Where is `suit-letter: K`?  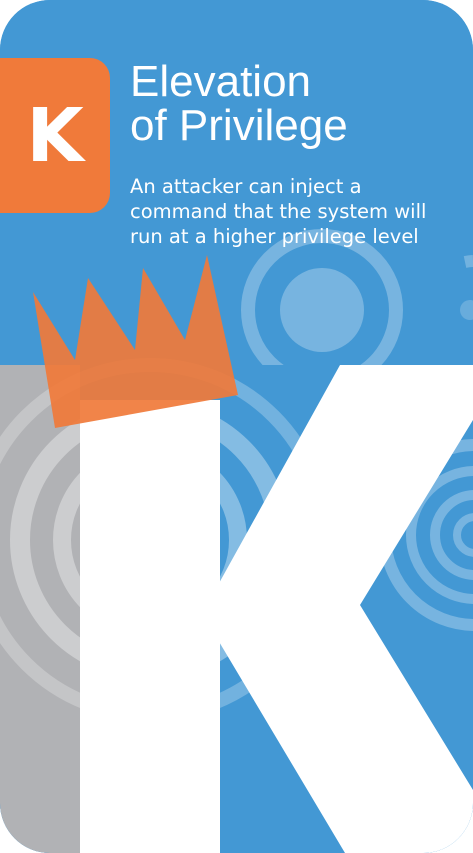 suit-letter: K is located at coordinates (55, 135).